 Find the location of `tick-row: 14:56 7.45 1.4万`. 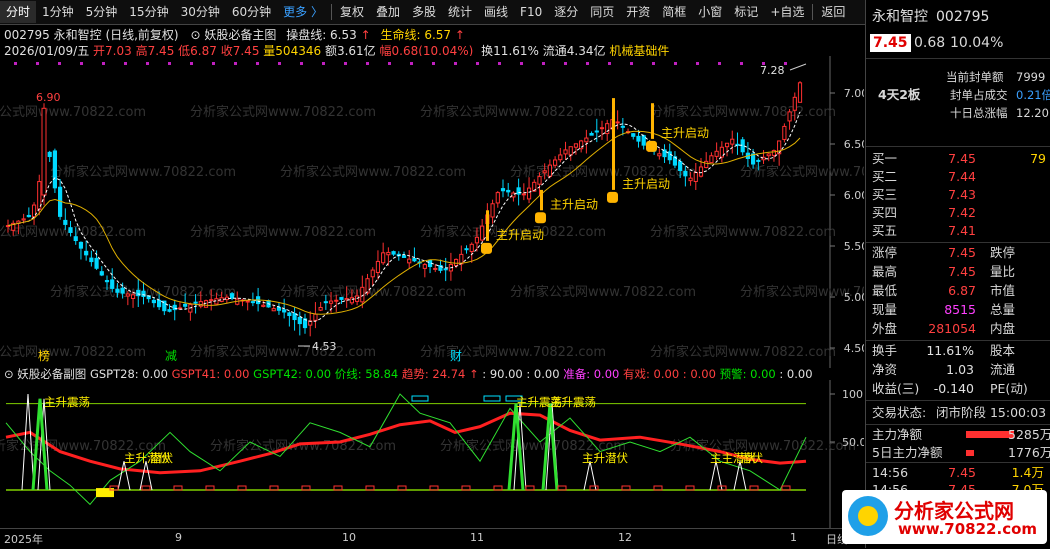

tick-row: 14:56 7.45 1.4万 is located at coordinates (958, 473).